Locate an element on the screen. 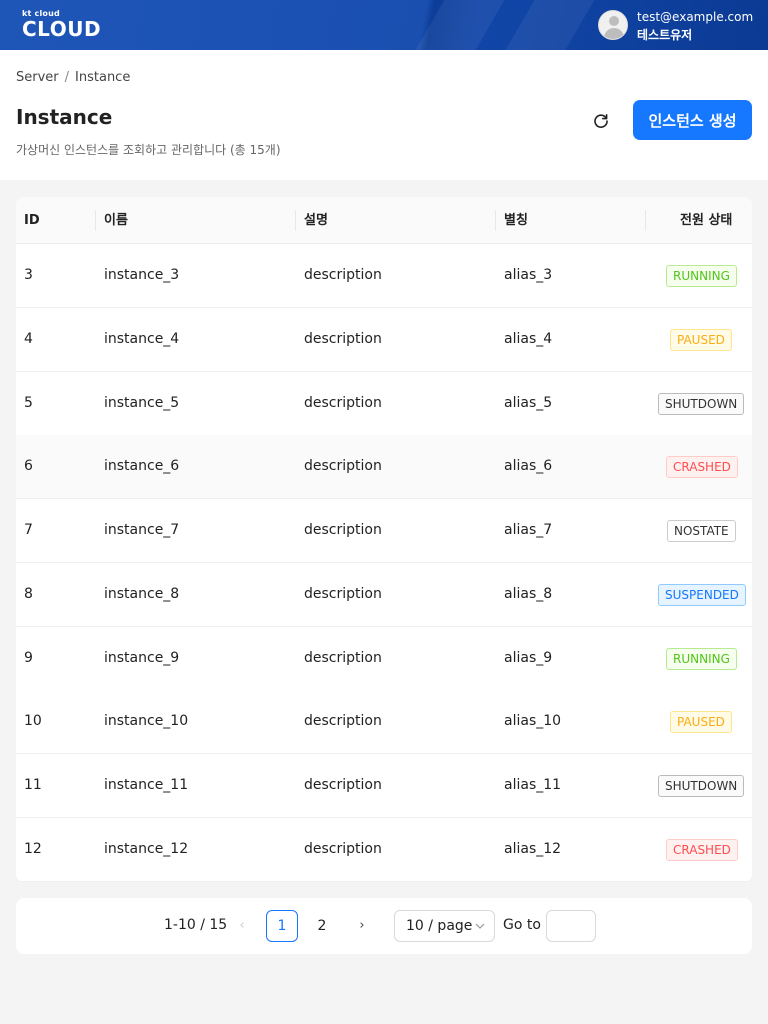 The width and height of the screenshot is (768, 1024). cell-id: 12 is located at coordinates (33, 849).